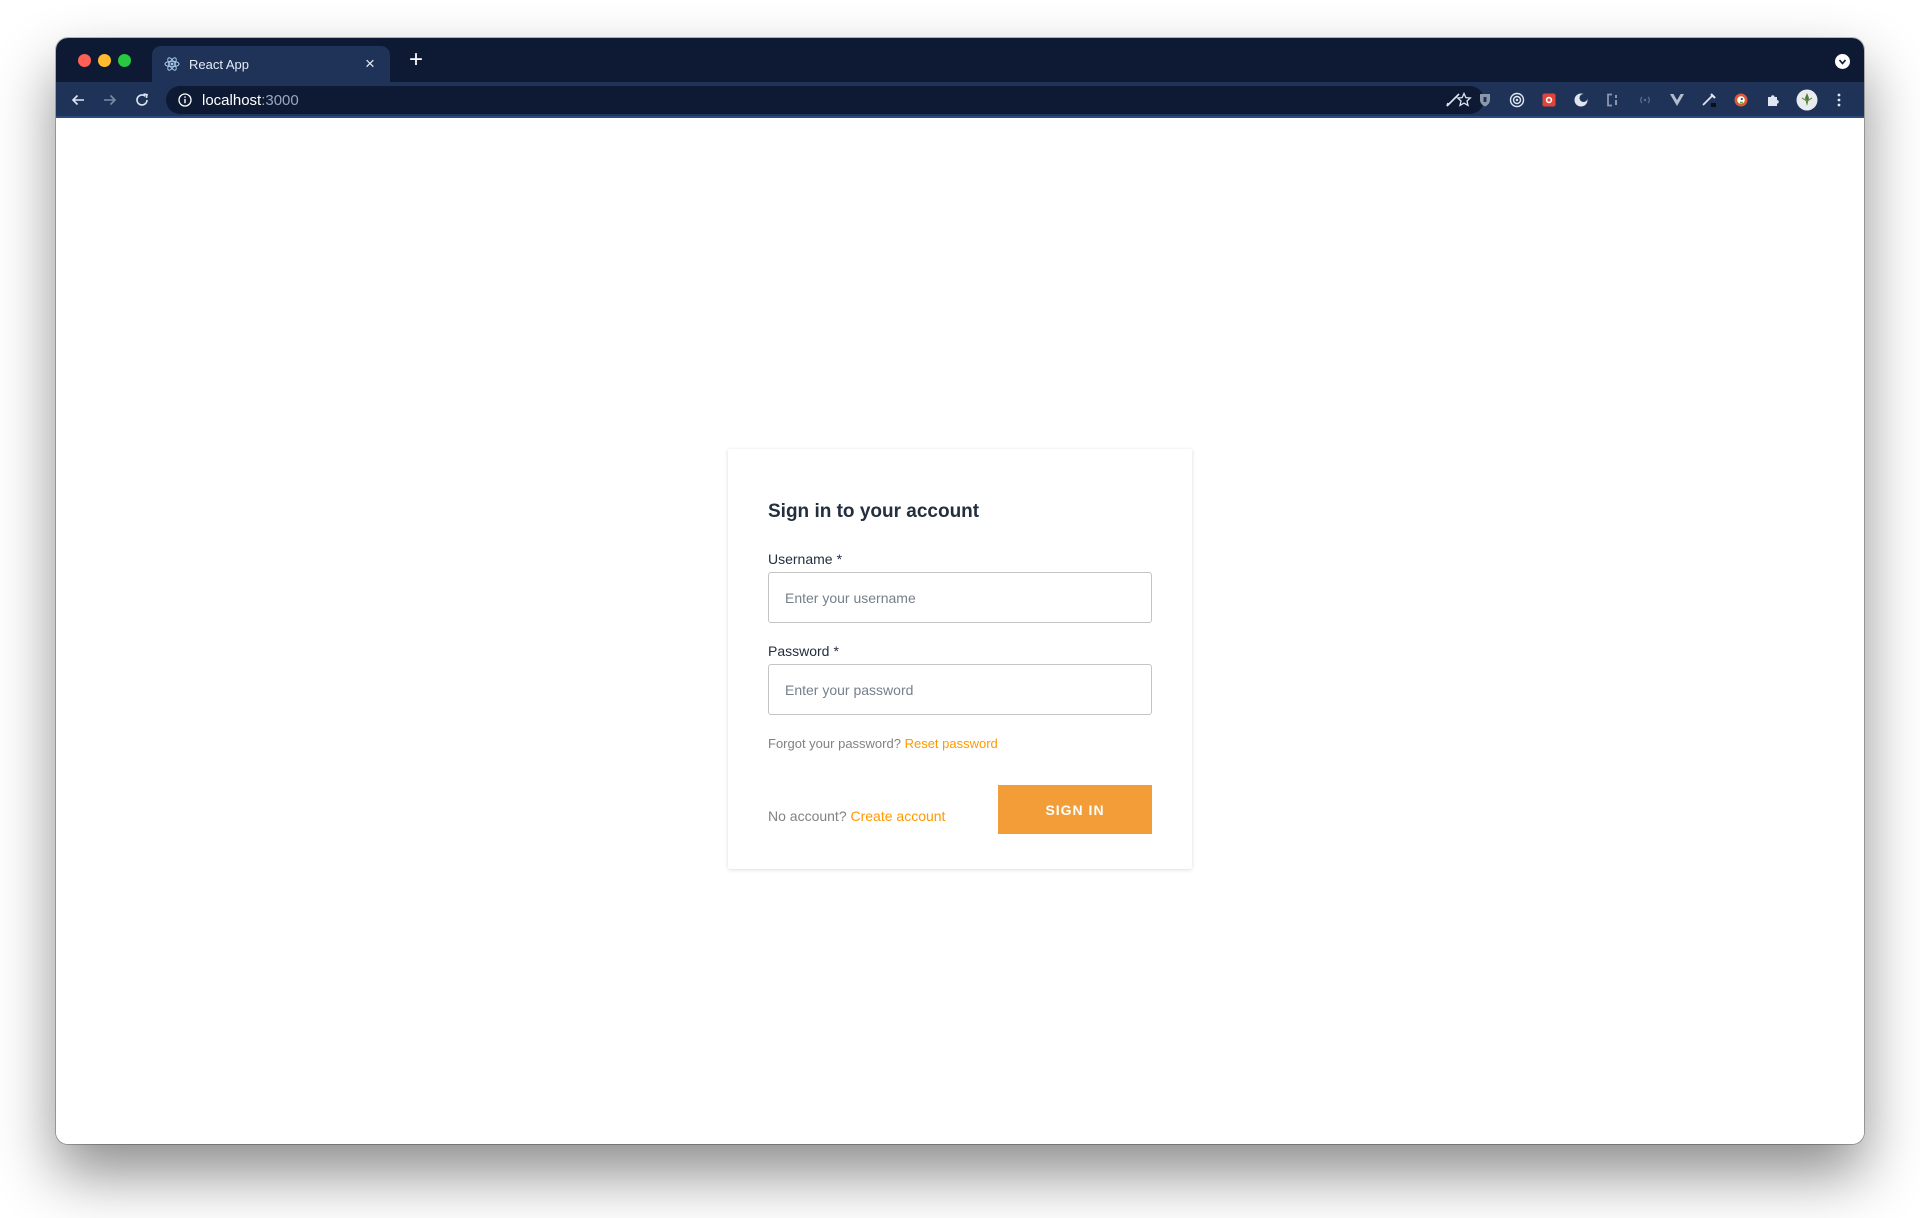 The height and width of the screenshot is (1218, 1920). What do you see at coordinates (78, 100) in the screenshot?
I see `back-icon` at bounding box center [78, 100].